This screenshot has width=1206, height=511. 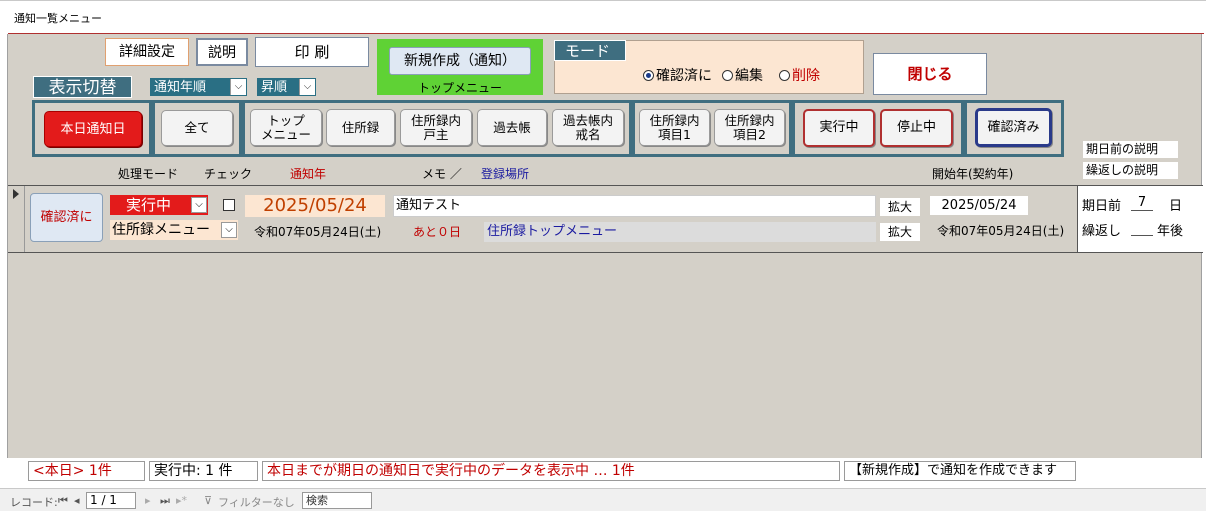 What do you see at coordinates (149, 205) in the screenshot?
I see `status-value: 実行中` at bounding box center [149, 205].